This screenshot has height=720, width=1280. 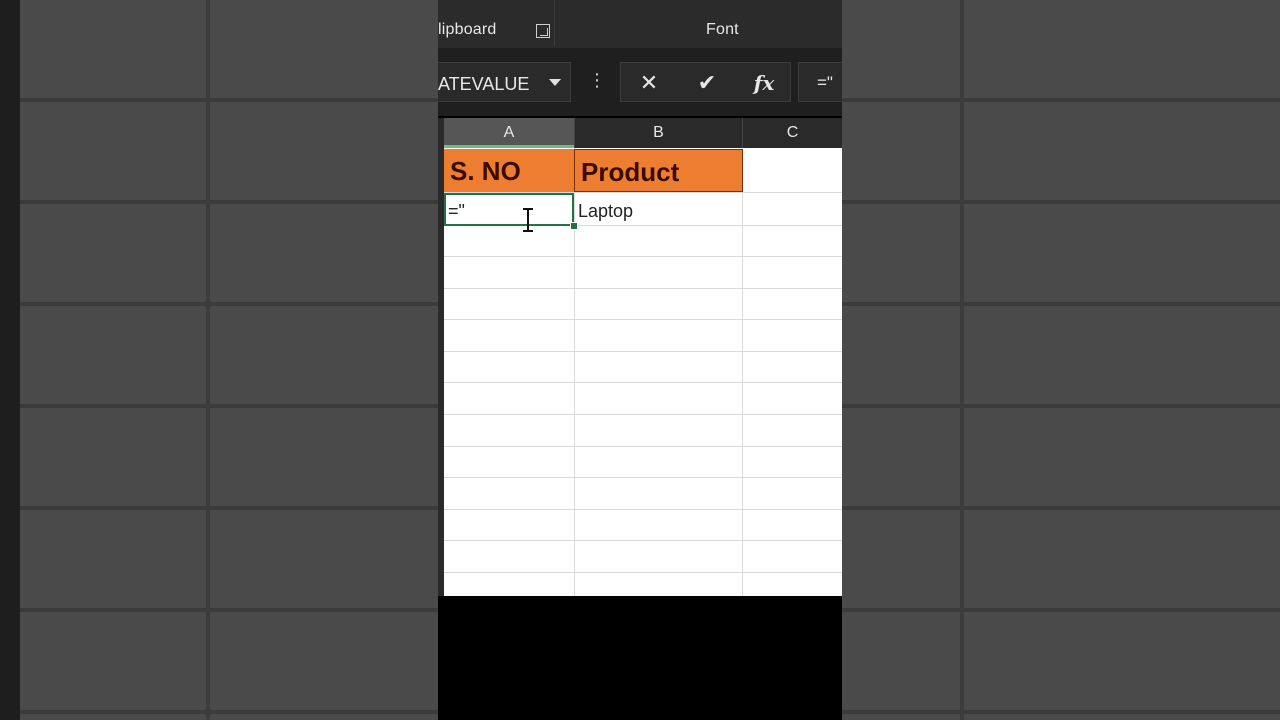 What do you see at coordinates (509, 209) in the screenshot?
I see `active-cell-border` at bounding box center [509, 209].